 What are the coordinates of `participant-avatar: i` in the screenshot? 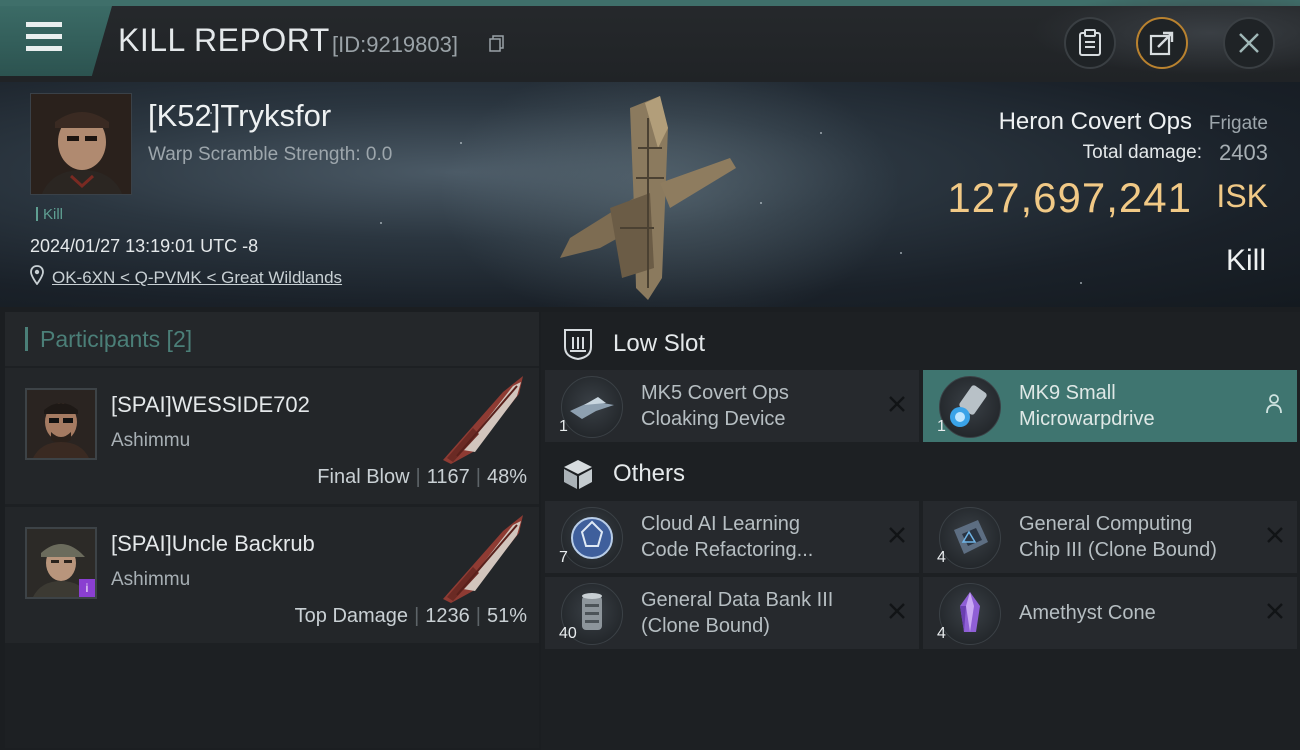 It's located at (61, 563).